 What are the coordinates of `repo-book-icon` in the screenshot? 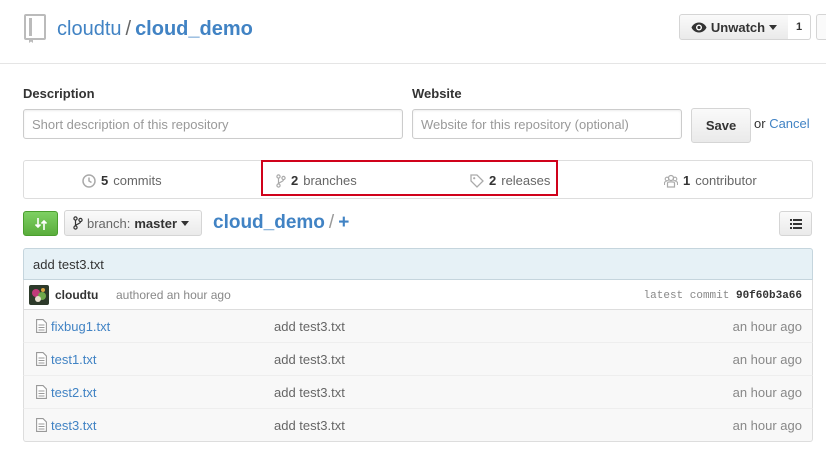 It's located at (35, 28).